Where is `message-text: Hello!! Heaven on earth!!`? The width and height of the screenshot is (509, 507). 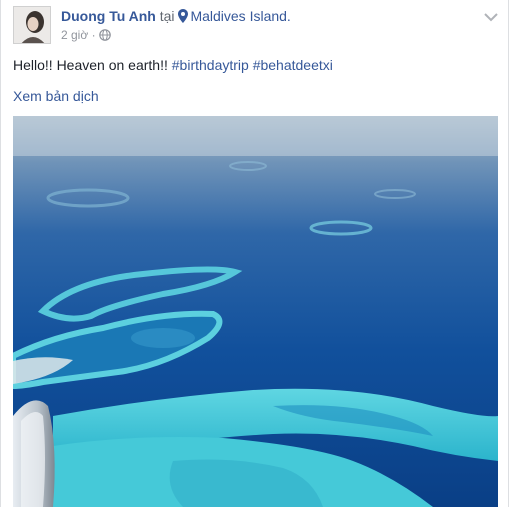 message-text: Hello!! Heaven on earth!! is located at coordinates (90, 65).